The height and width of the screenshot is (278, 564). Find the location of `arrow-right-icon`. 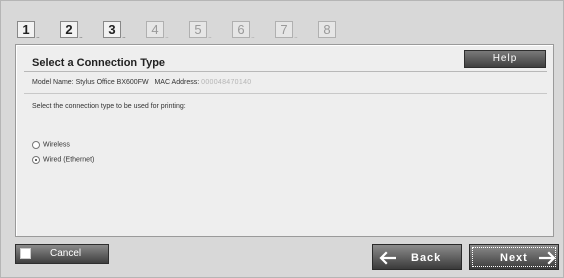

arrow-right-icon is located at coordinates (547, 258).